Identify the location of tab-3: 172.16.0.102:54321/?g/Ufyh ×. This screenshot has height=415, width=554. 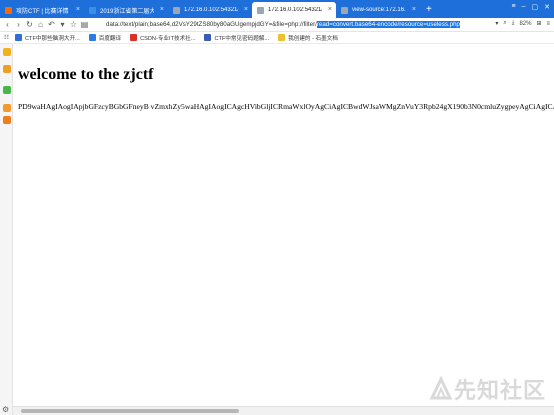
(210, 10).